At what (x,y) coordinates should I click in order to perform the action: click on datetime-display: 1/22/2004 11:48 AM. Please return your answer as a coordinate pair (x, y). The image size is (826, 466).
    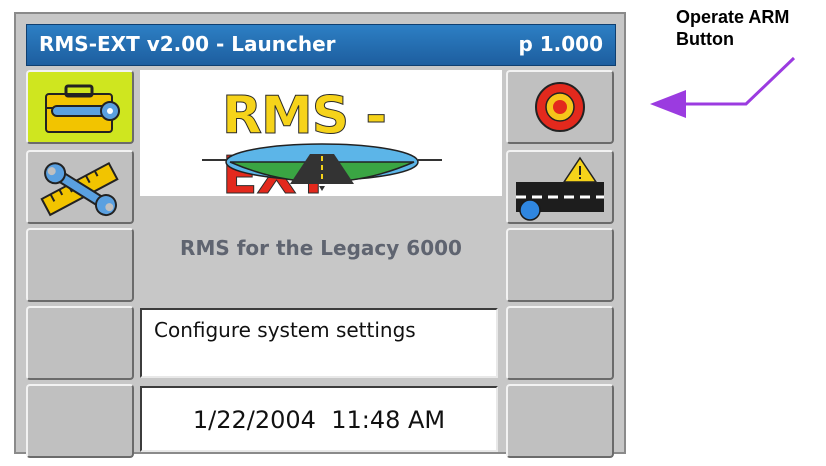
    Looking at the image, I should click on (319, 420).